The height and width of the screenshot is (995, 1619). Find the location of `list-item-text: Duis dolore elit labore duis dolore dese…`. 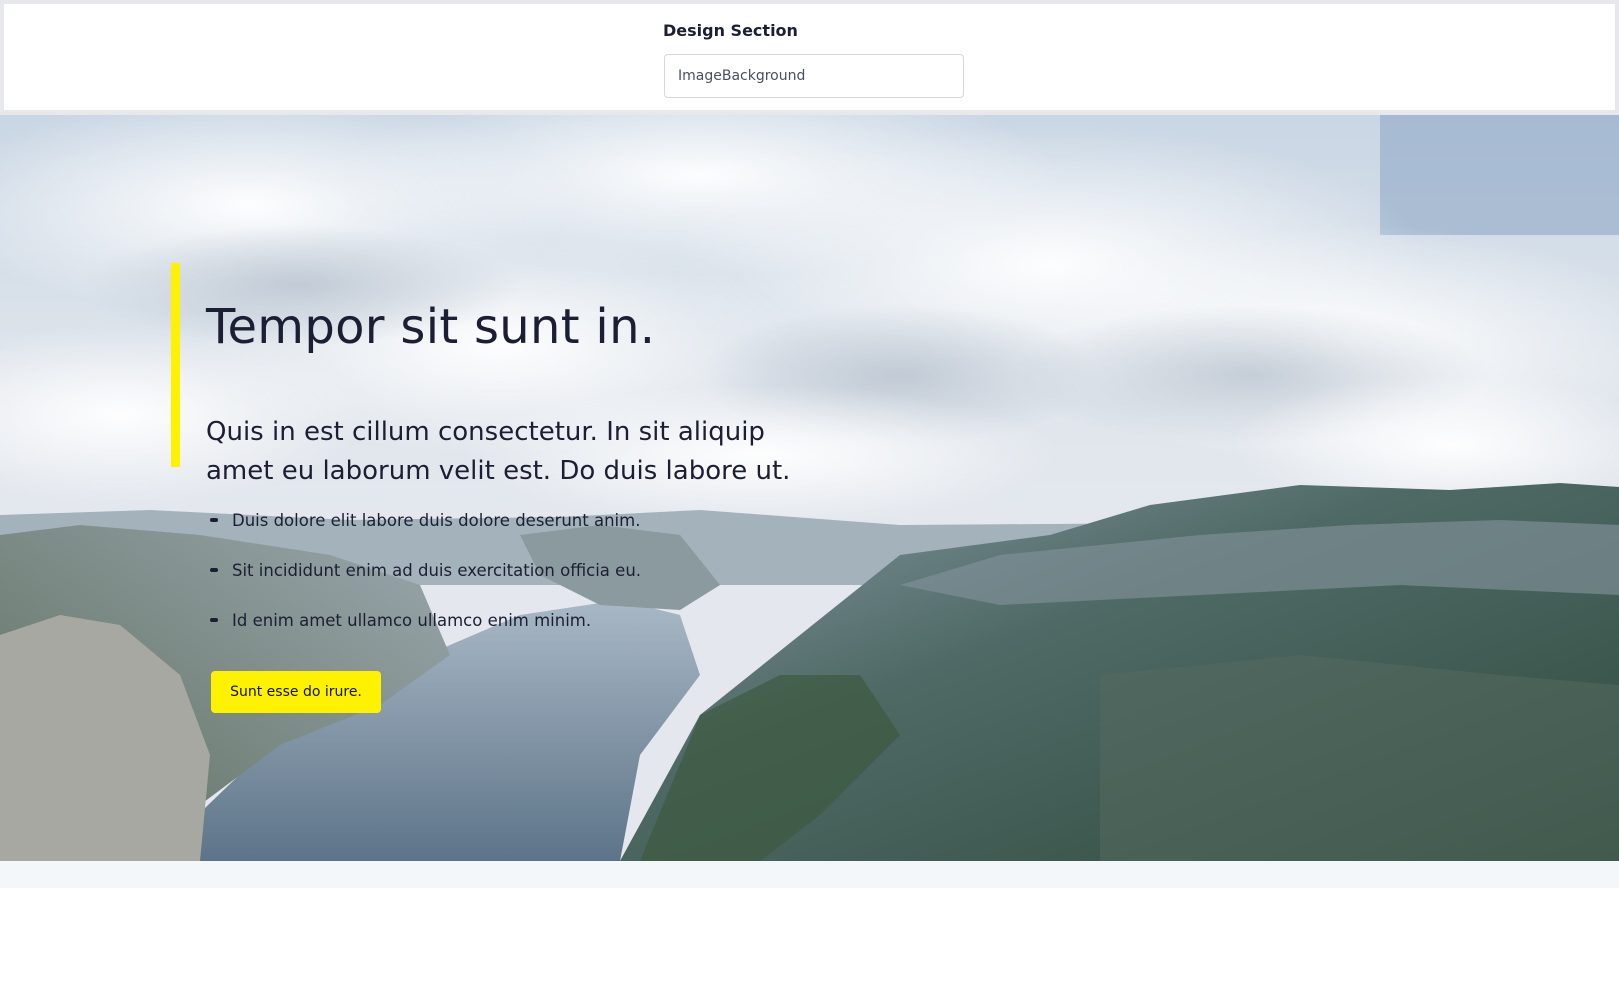

list-item-text: Duis dolore elit labore duis dolore dese… is located at coordinates (436, 520).